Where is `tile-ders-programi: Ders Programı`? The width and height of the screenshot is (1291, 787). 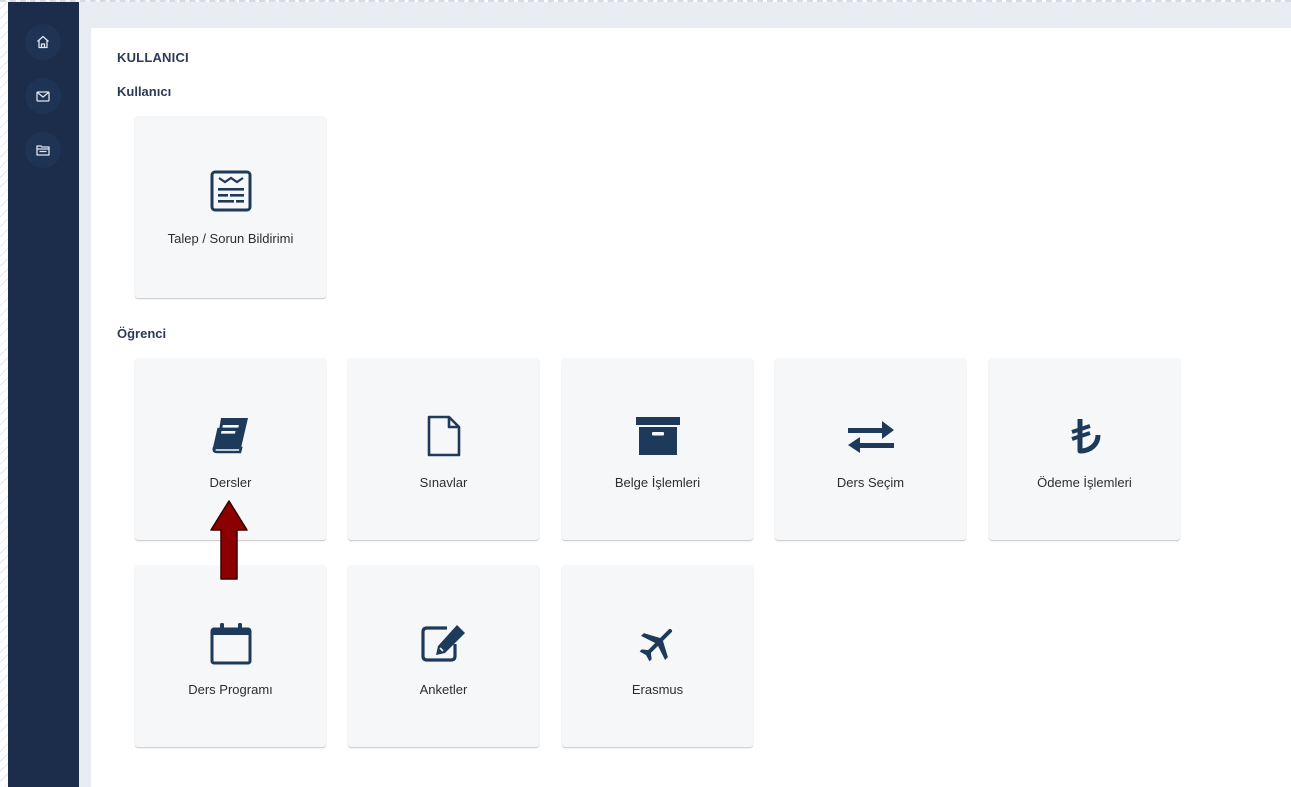
tile-ders-programi: Ders Programı is located at coordinates (230, 656).